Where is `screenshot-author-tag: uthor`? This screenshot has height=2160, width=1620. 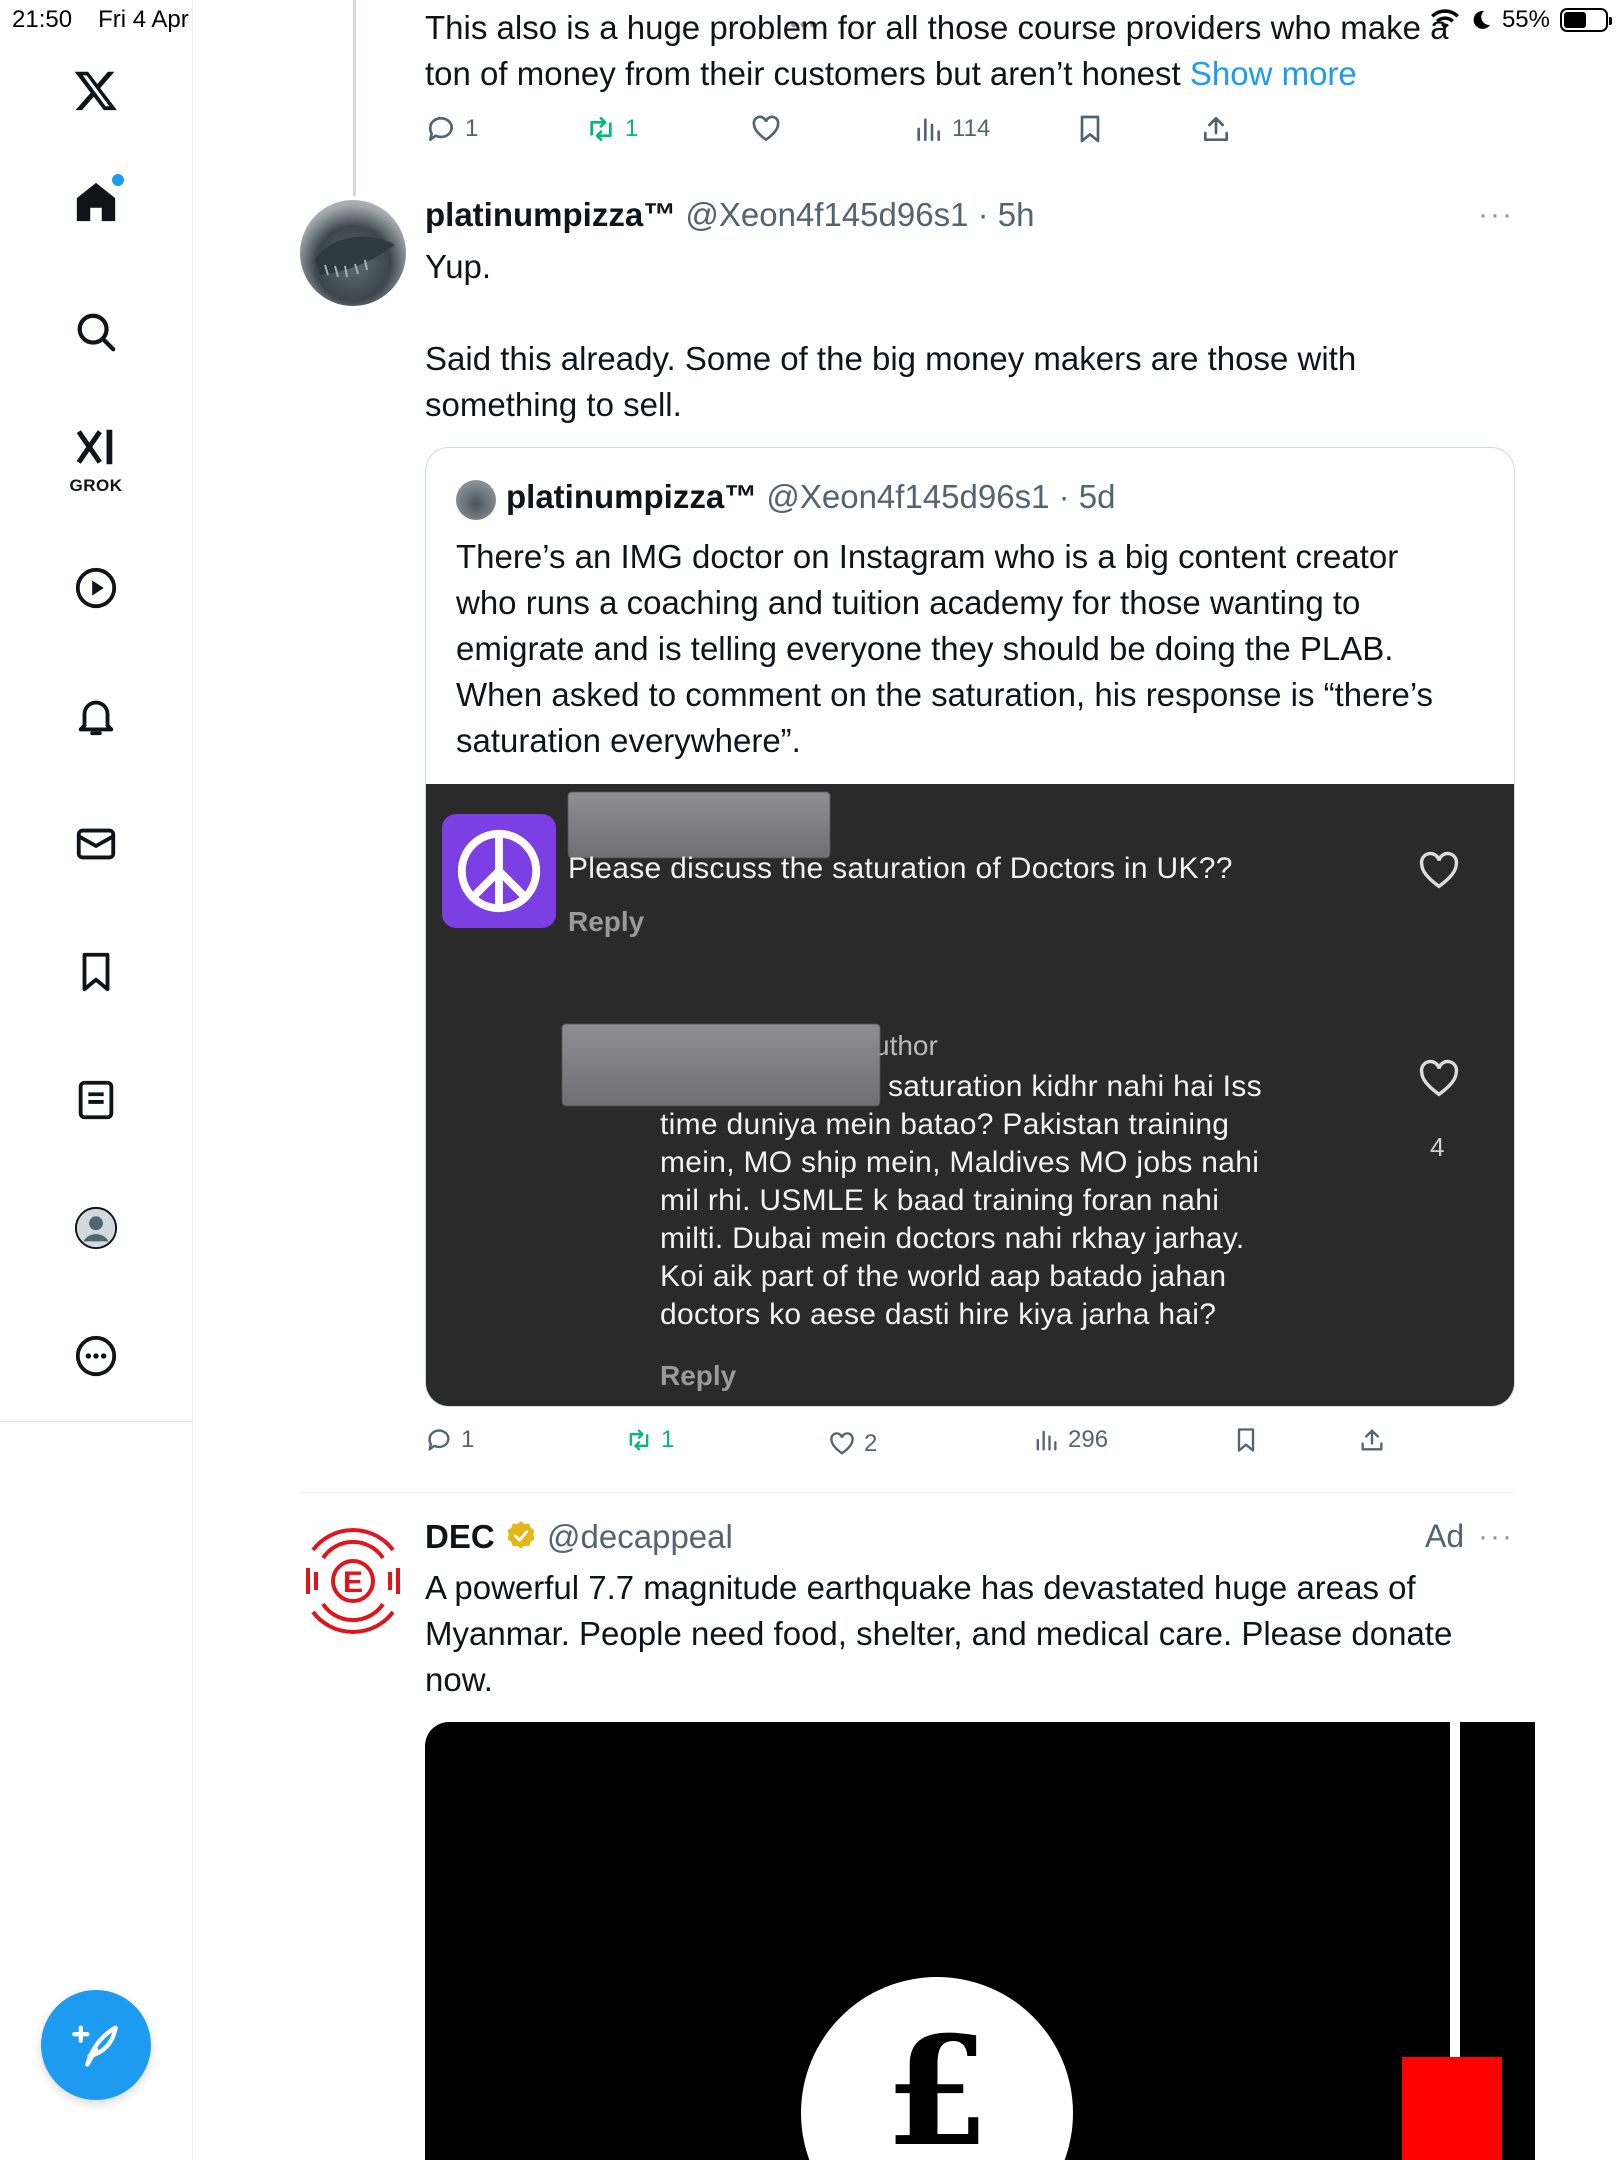 screenshot-author-tag: uthor is located at coordinates (906, 1045).